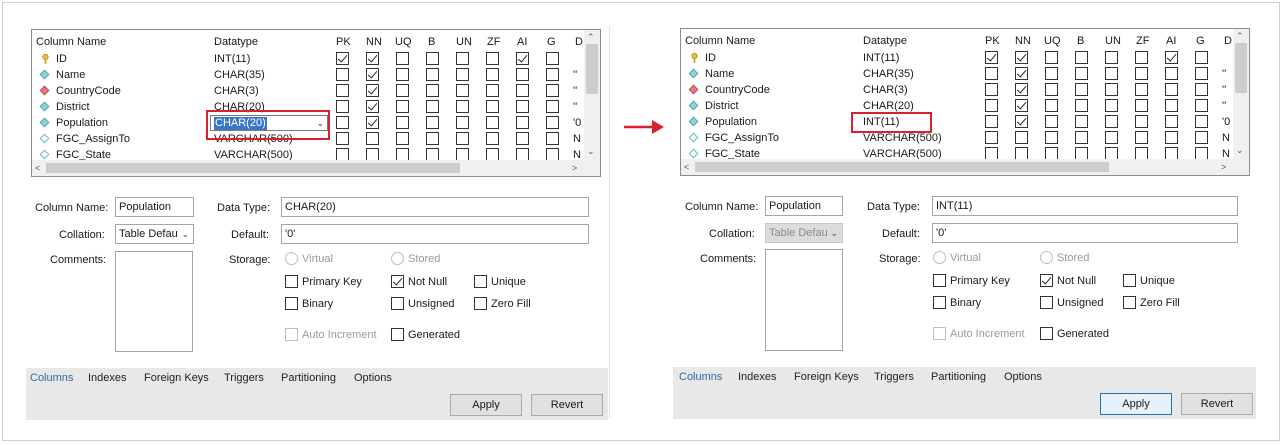 This screenshot has height=445, width=1283. Describe the element at coordinates (1046, 257) in the screenshot. I see `stored-radio` at that location.